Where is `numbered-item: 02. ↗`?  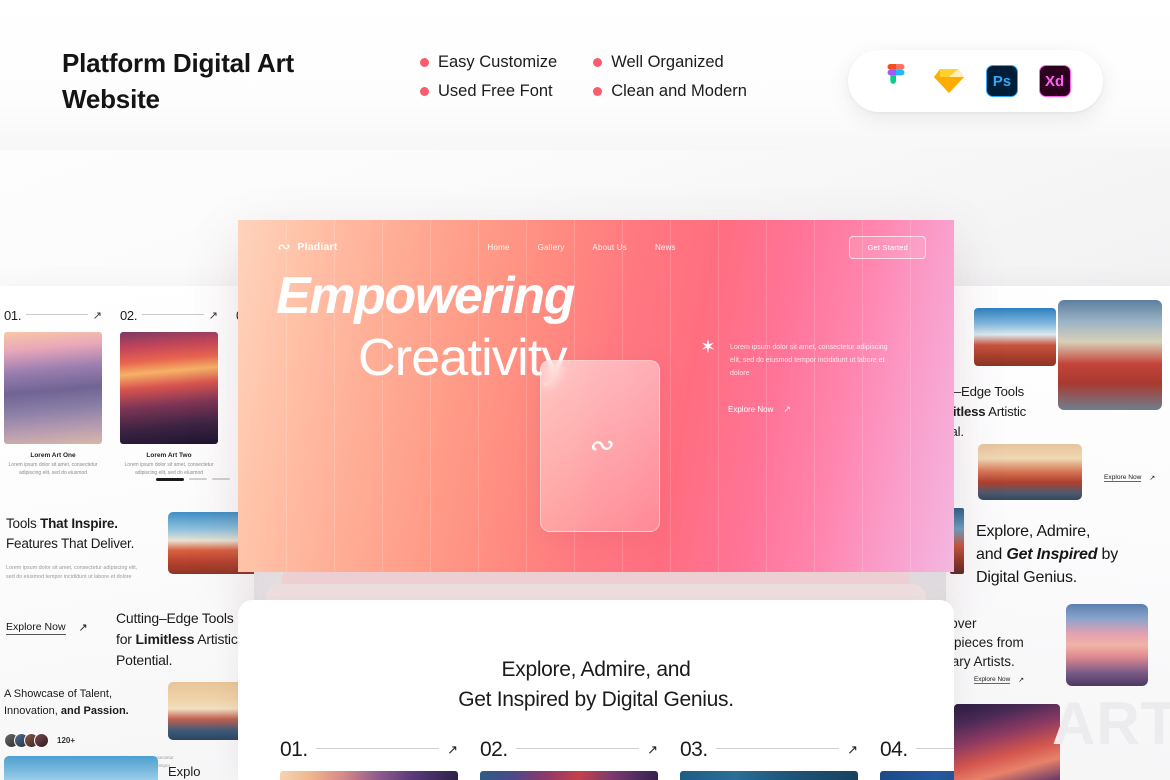
numbered-item: 02. ↗ is located at coordinates (569, 759).